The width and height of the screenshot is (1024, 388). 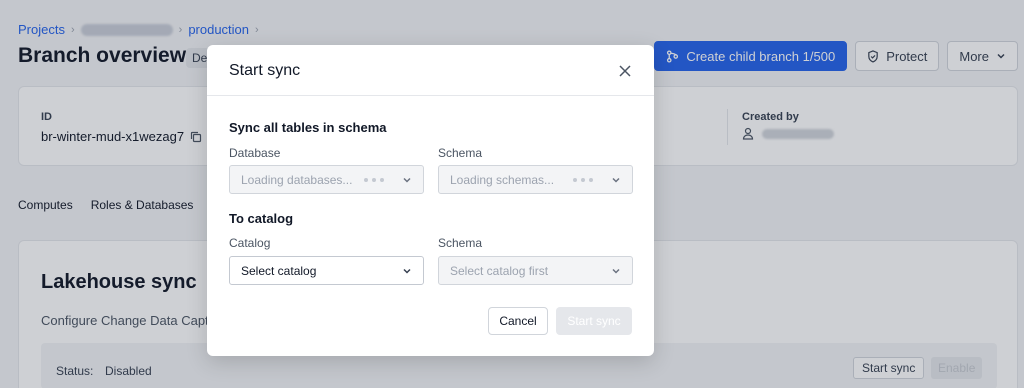 What do you see at coordinates (250, 243) in the screenshot?
I see `catalog-label: Catalog` at bounding box center [250, 243].